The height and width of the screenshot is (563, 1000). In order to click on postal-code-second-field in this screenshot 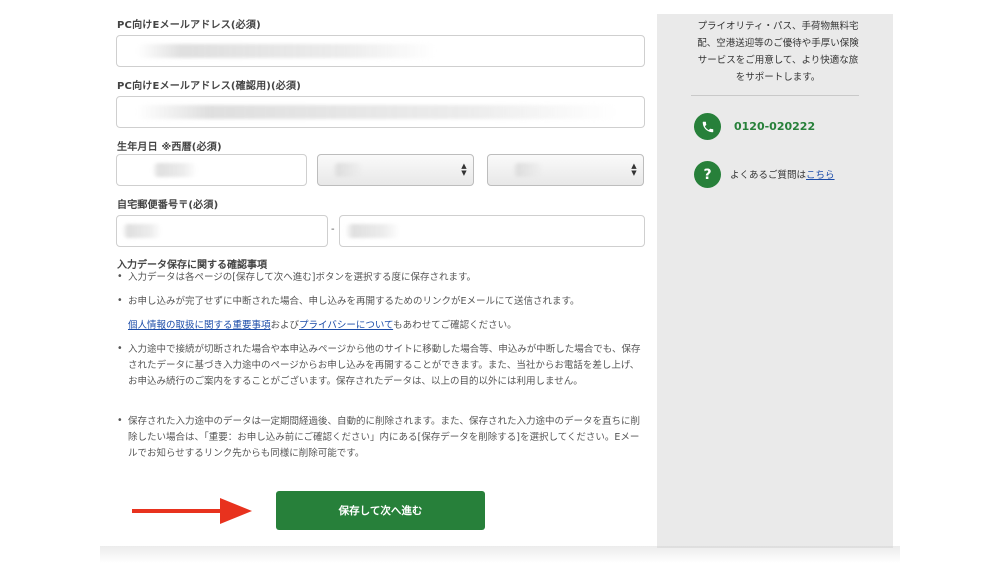, I will do `click(492, 231)`.